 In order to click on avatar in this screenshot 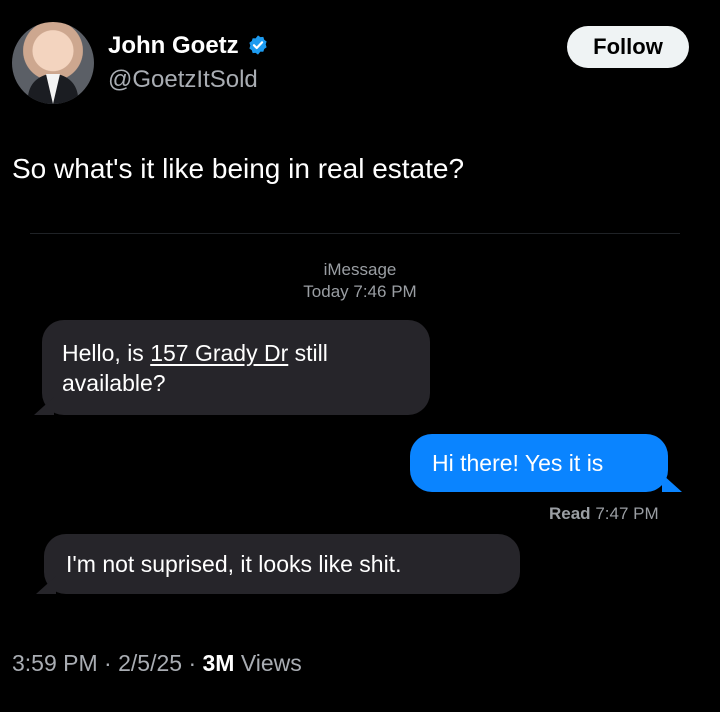, I will do `click(53, 63)`.